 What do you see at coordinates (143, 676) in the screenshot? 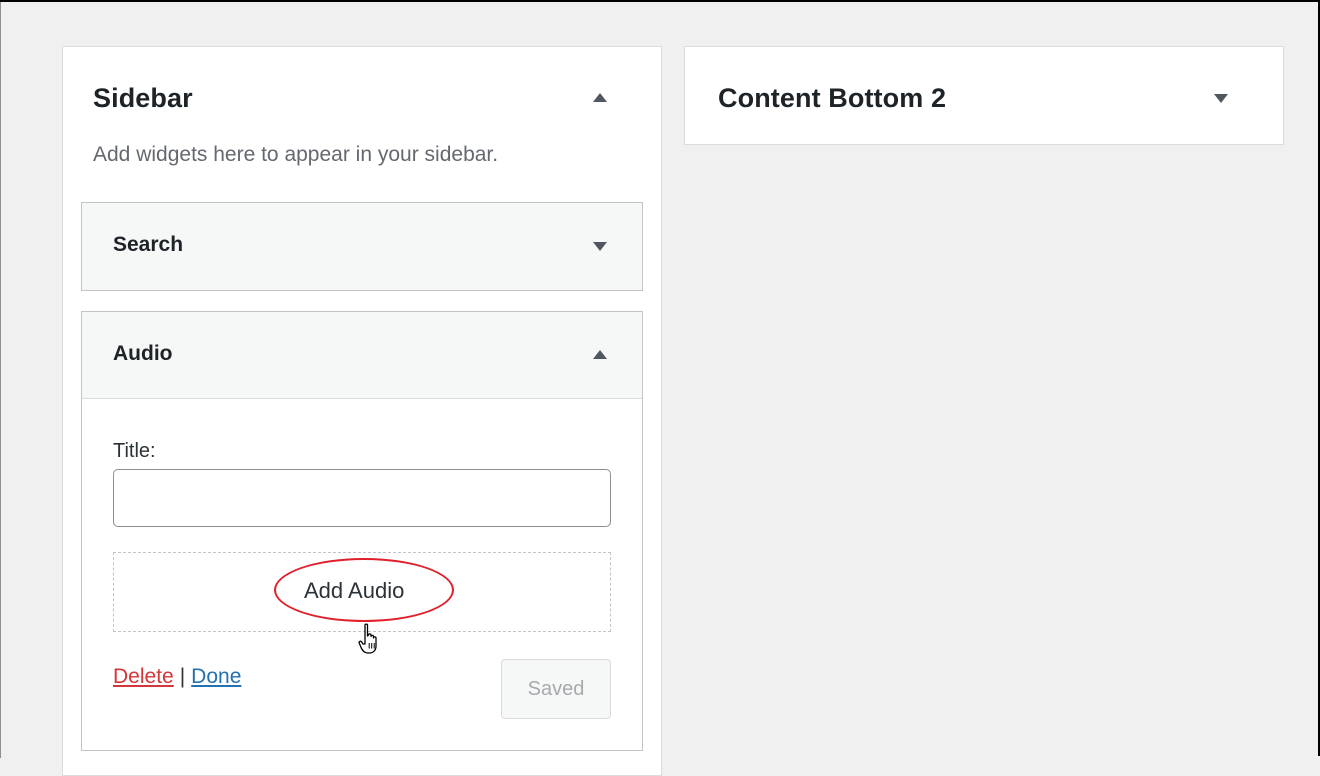
I see `delete-link: Delete` at bounding box center [143, 676].